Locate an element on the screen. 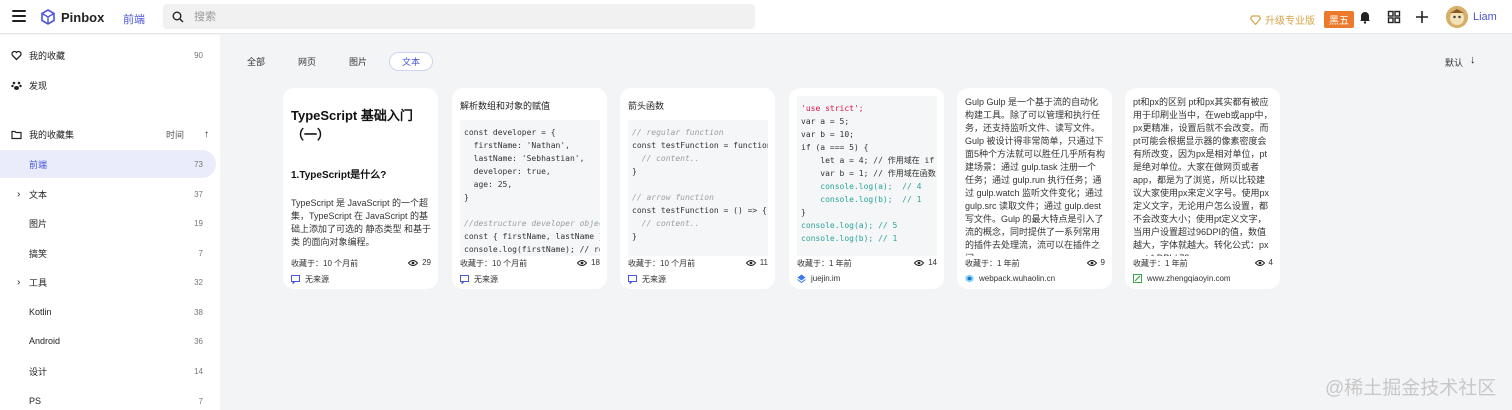 The height and width of the screenshot is (410, 1512). code-line: lastName: 'Sebhastian', is located at coordinates (524, 158).